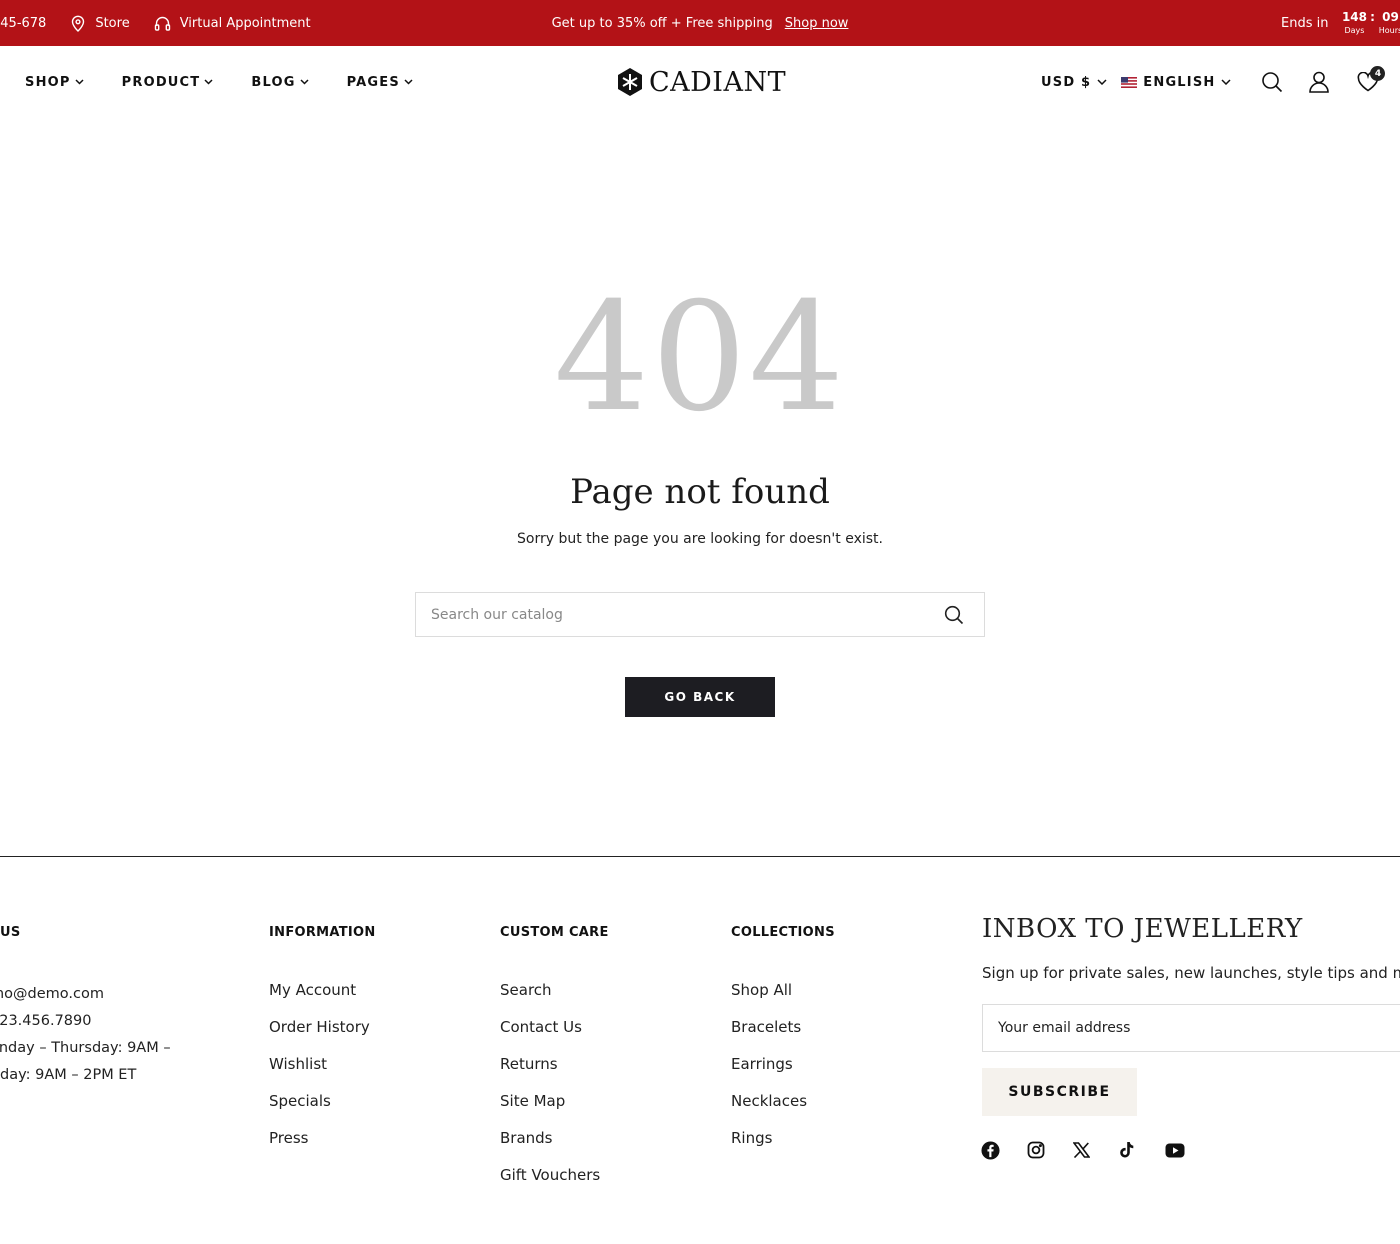  Describe the element at coordinates (662, 23) in the screenshot. I see `promo-text: Get up to 35% off + Free shipping` at that location.